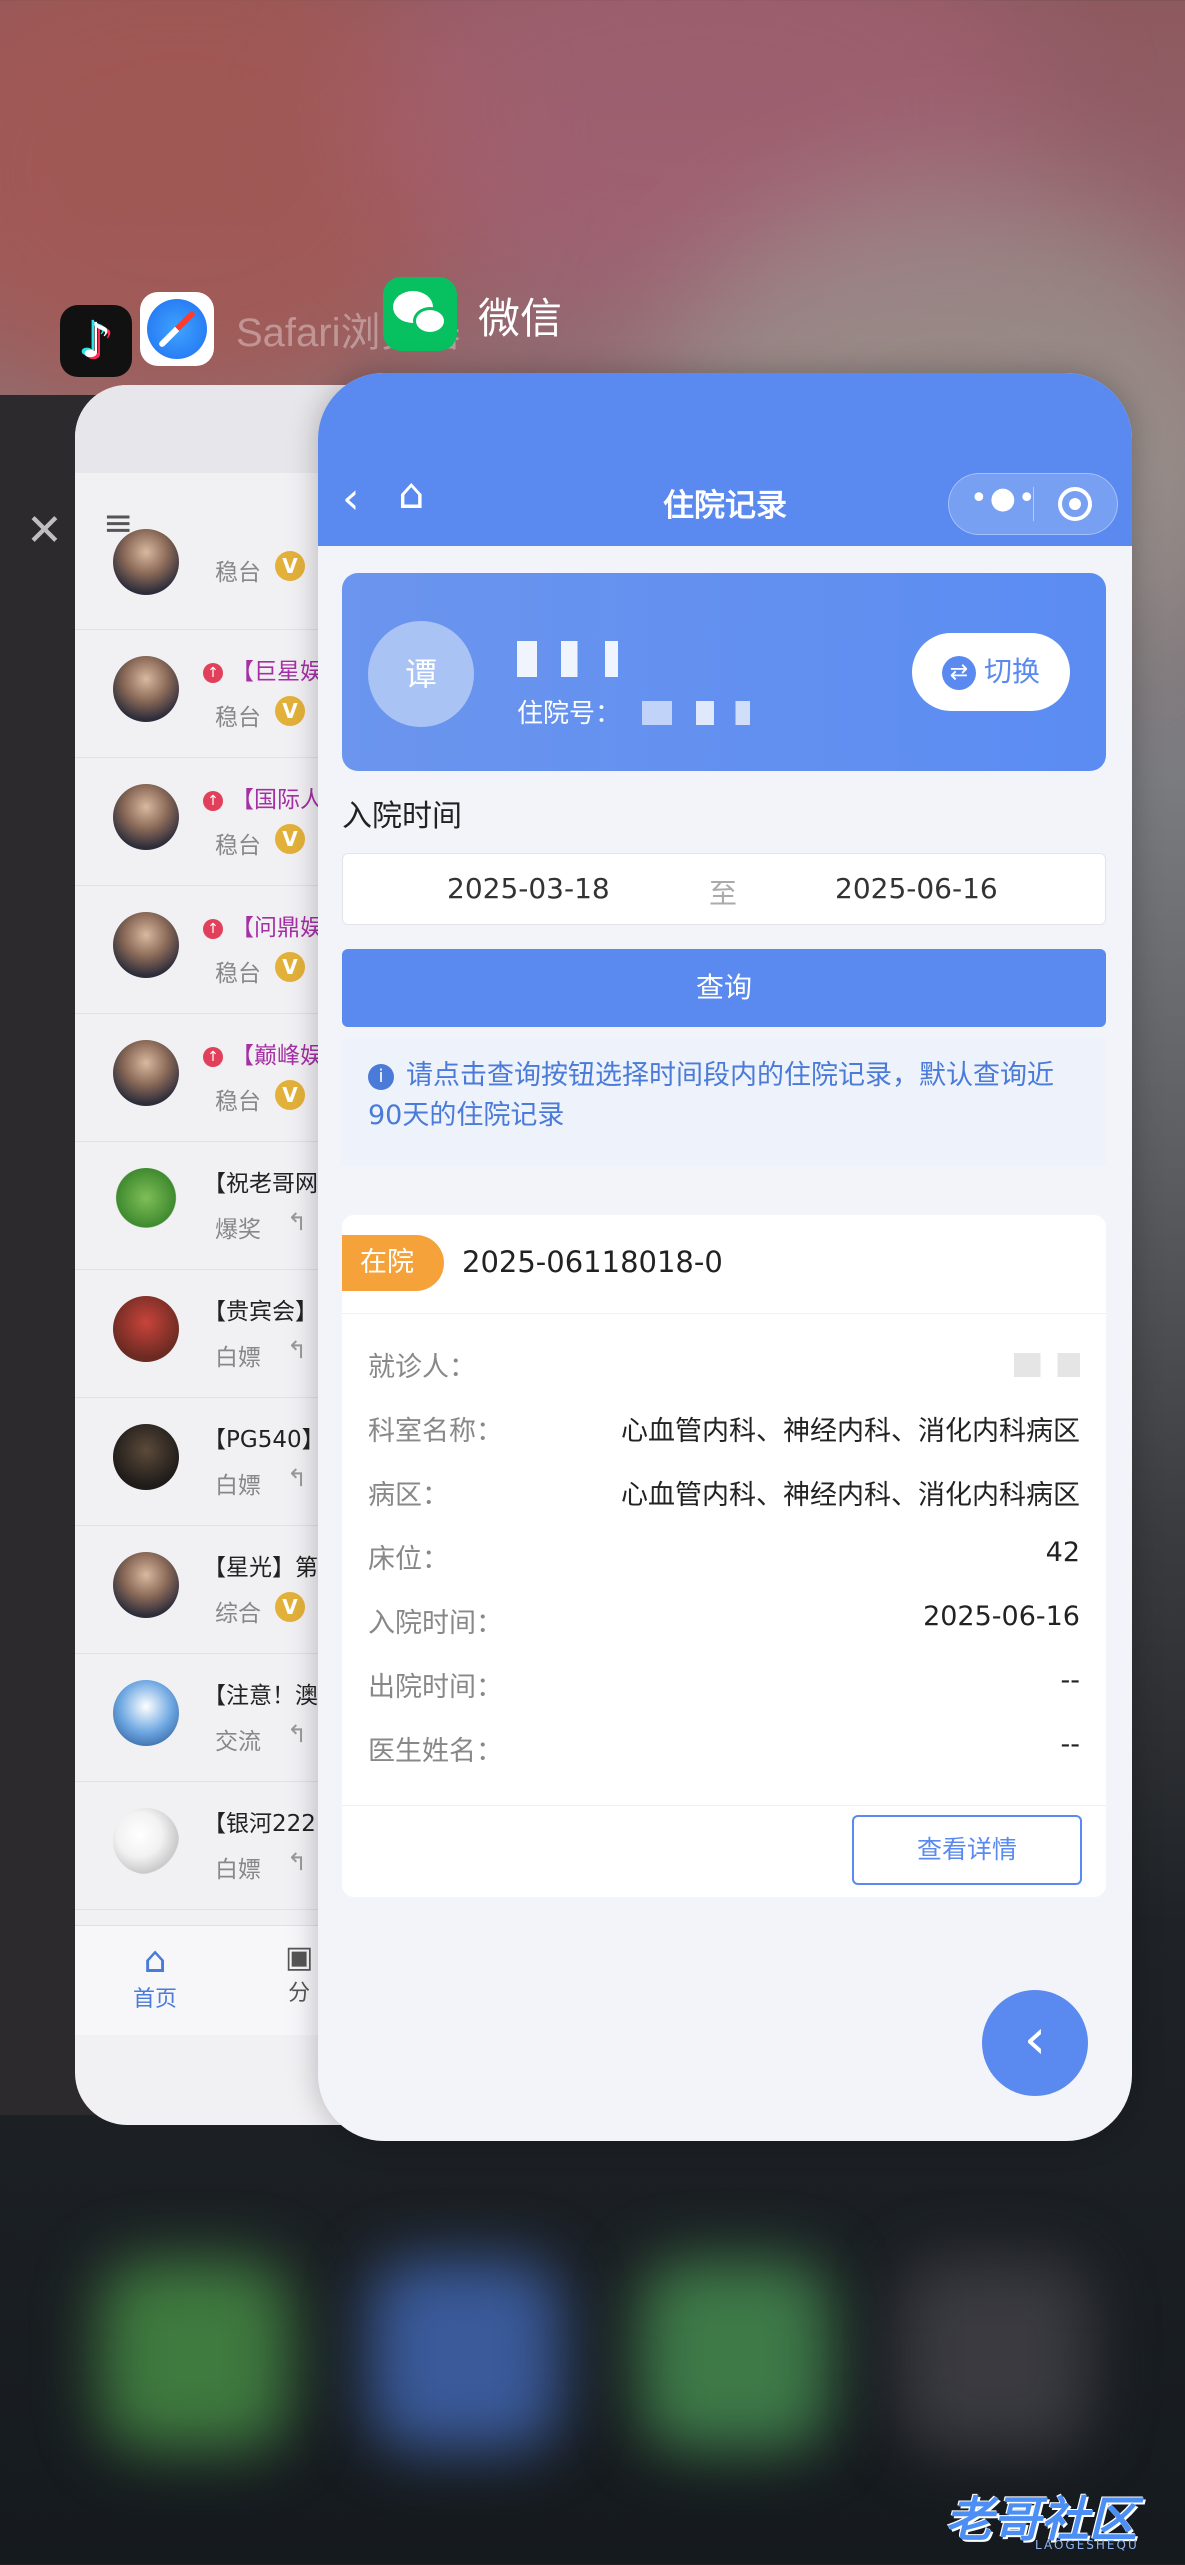  I want to click on more-icon: •●•, so click(1004, 498).